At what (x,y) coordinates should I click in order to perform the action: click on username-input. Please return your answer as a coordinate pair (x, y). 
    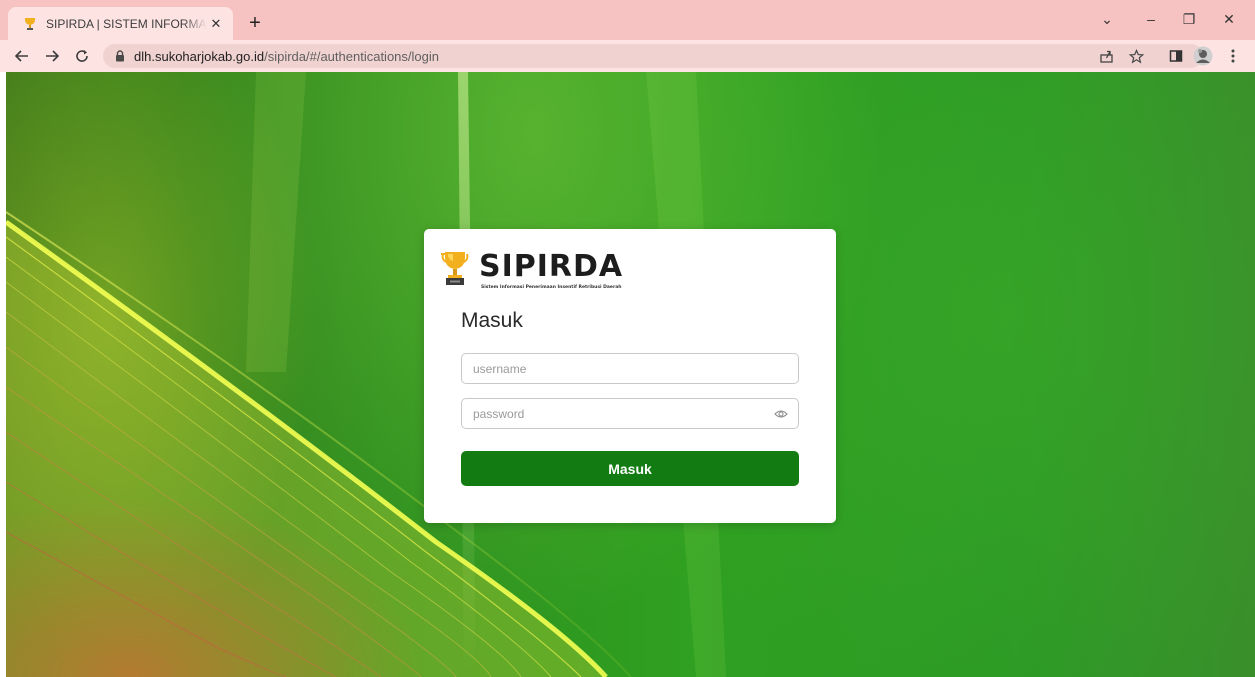
    Looking at the image, I should click on (630, 368).